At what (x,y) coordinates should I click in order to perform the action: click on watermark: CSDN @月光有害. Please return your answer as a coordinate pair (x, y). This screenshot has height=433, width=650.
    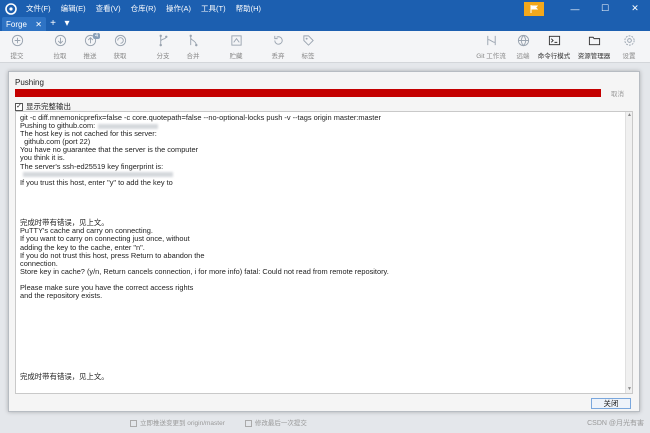
    Looking at the image, I should click on (615, 423).